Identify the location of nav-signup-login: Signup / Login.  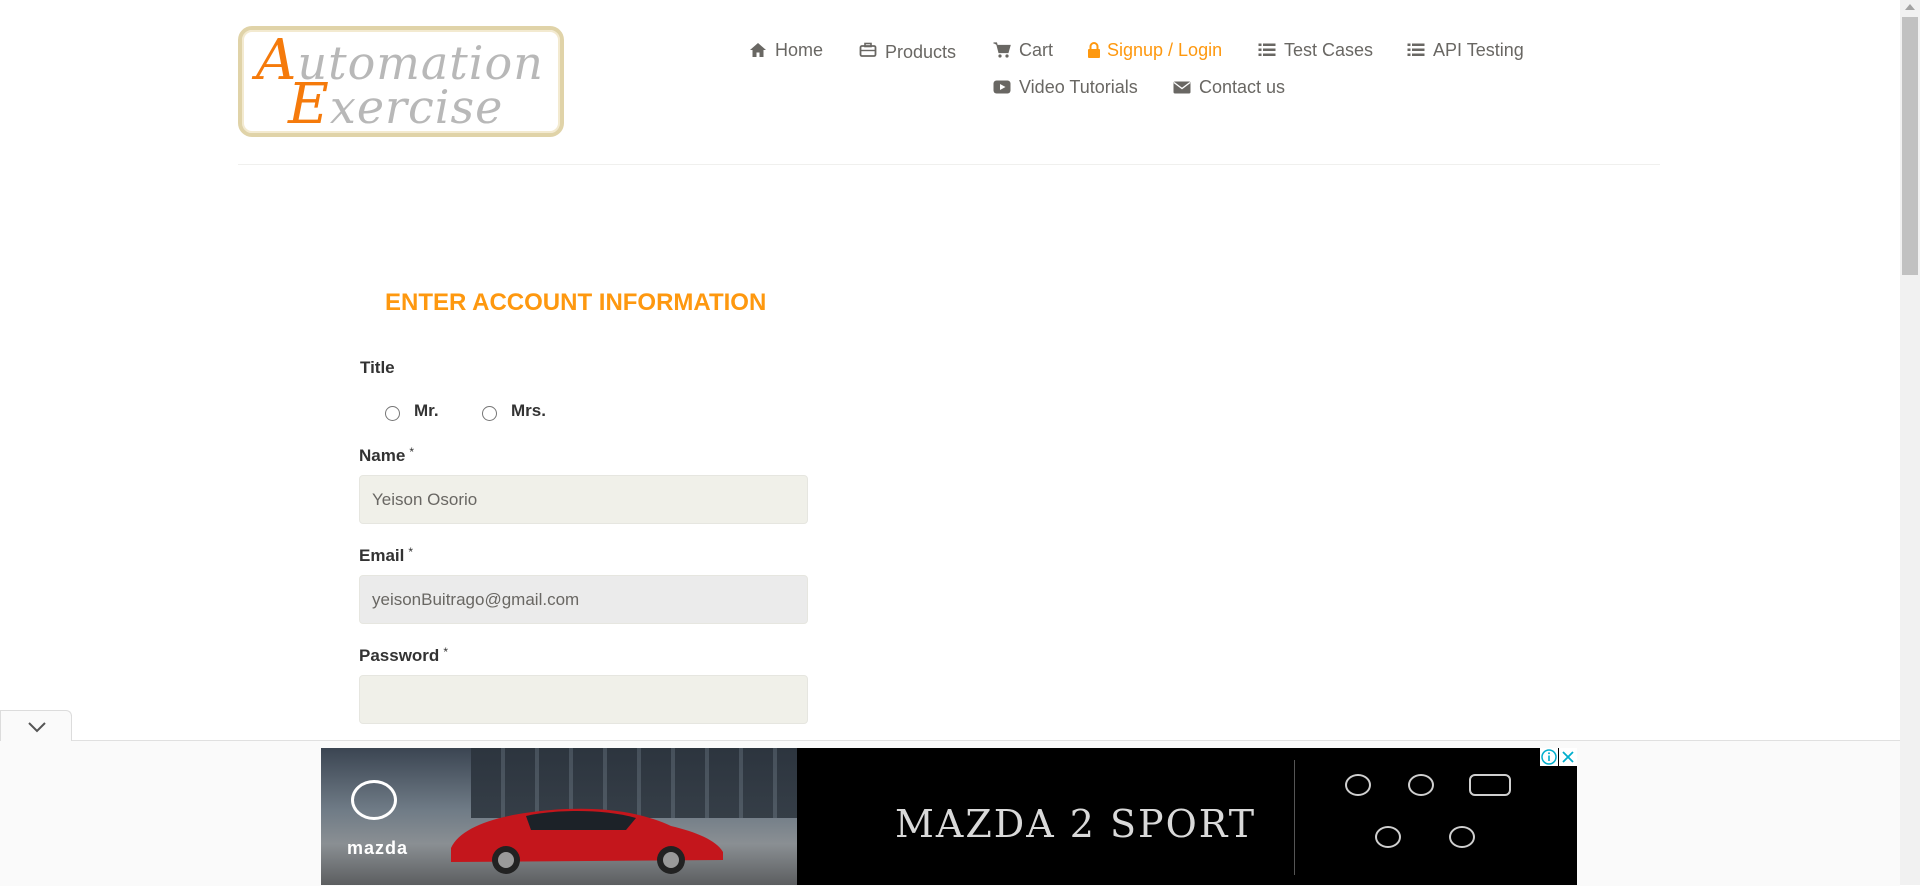
(1154, 50).